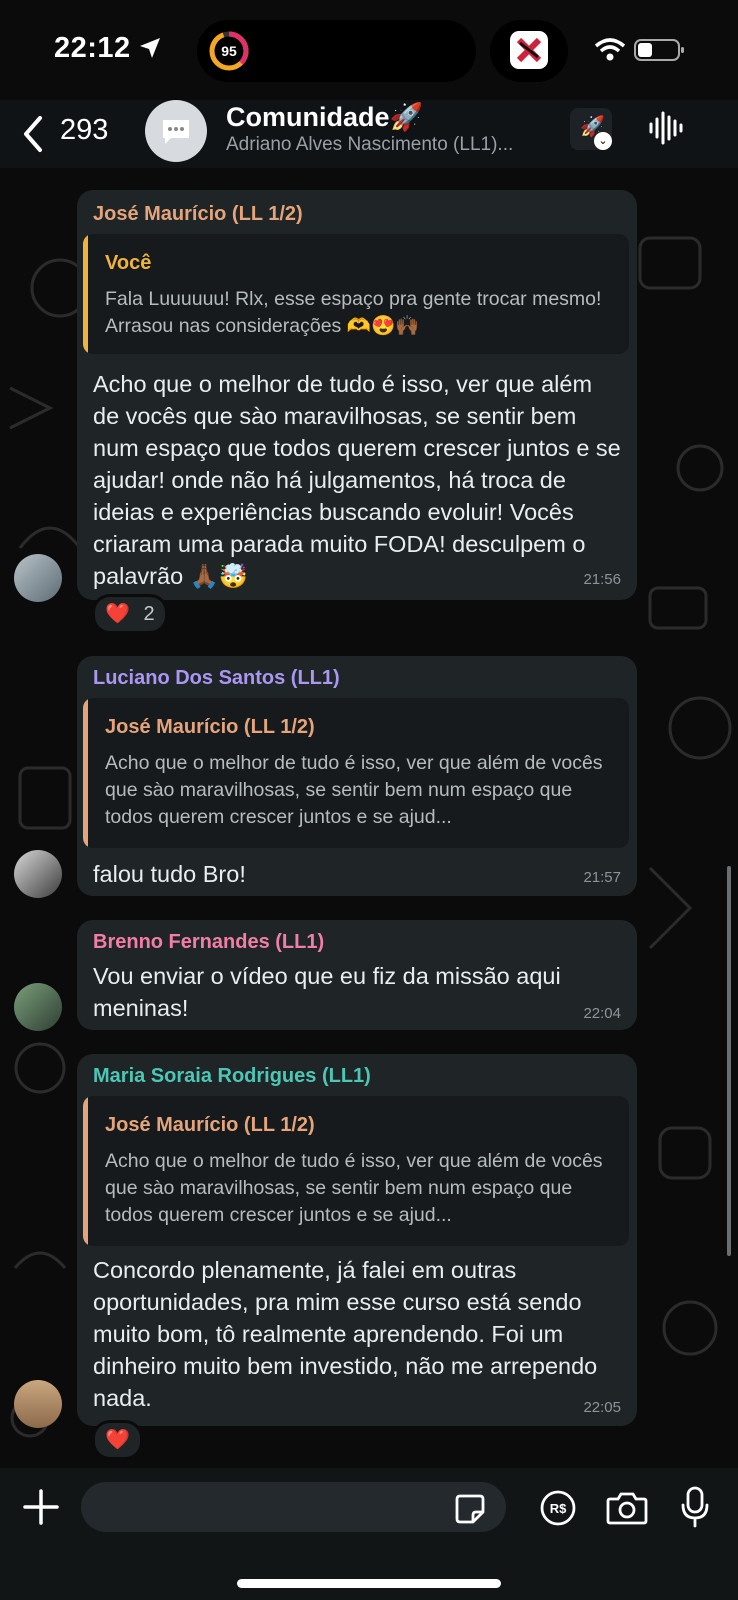 The width and height of the screenshot is (738, 1600). What do you see at coordinates (591, 129) in the screenshot?
I see `community-switcher-button: 🚀 ⌄` at bounding box center [591, 129].